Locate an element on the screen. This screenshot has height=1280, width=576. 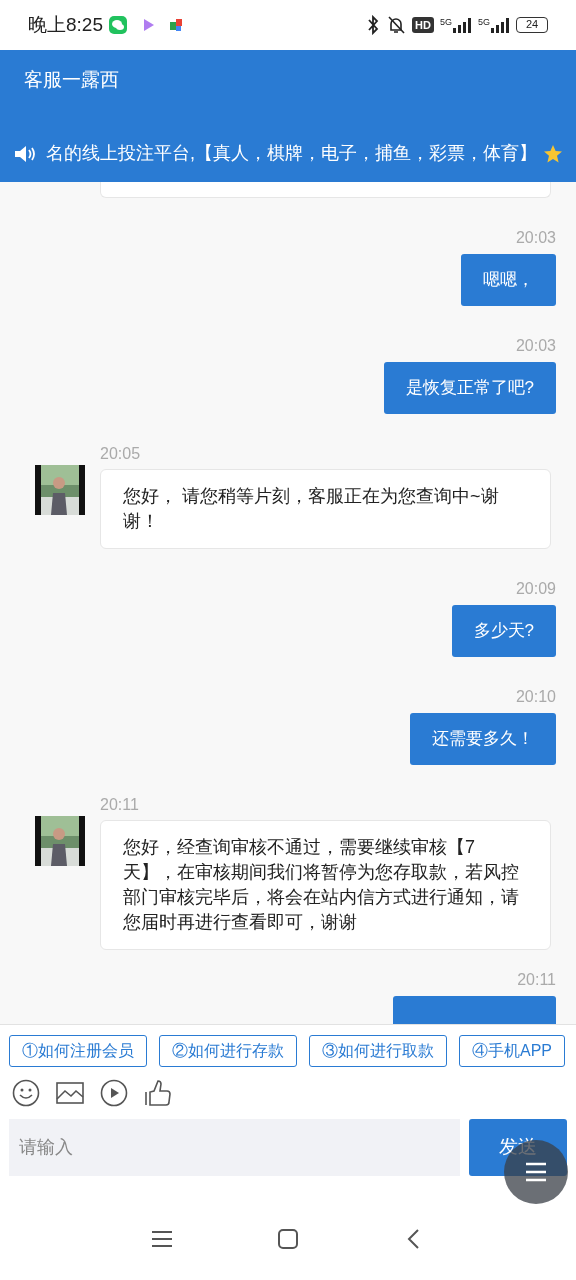
chat-title: 客服一露西 is located at coordinates (71, 80).